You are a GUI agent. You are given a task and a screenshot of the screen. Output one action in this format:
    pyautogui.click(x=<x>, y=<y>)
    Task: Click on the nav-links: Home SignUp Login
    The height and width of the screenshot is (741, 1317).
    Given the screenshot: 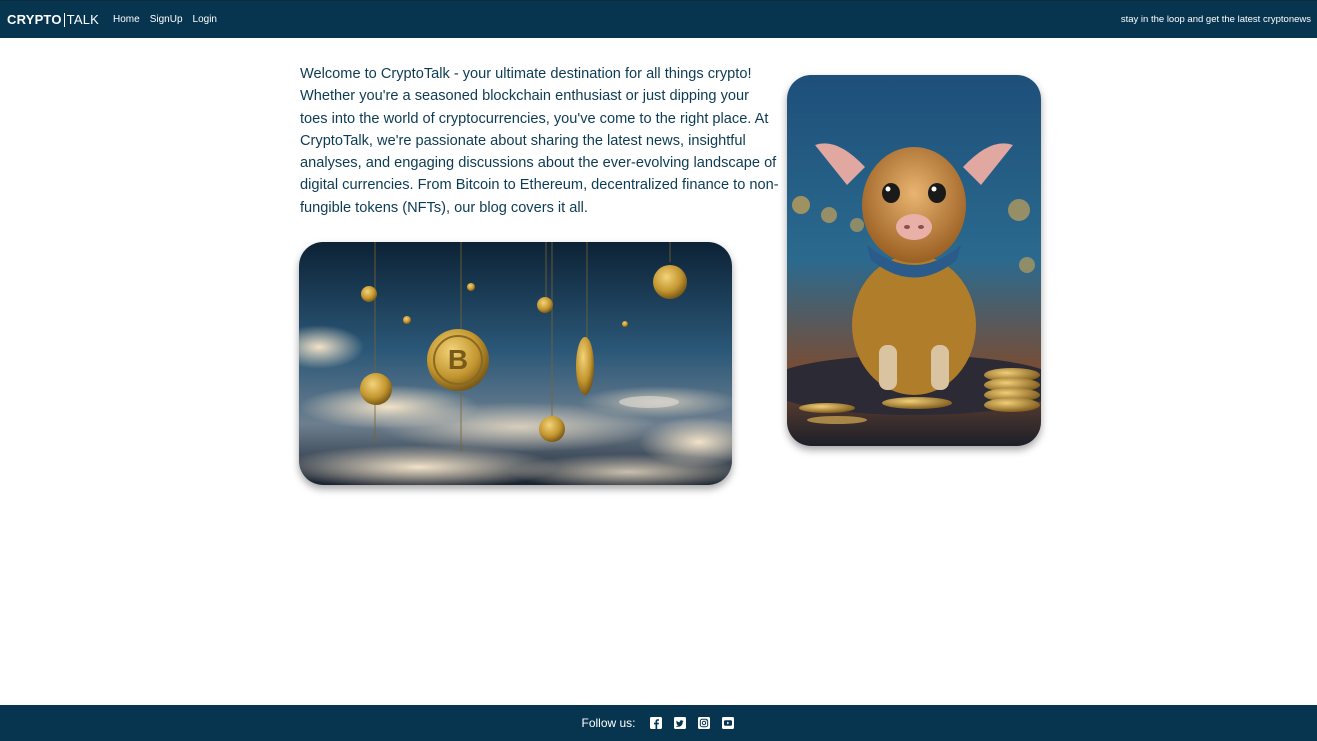 What is the action you would take?
    pyautogui.click(x=170, y=19)
    